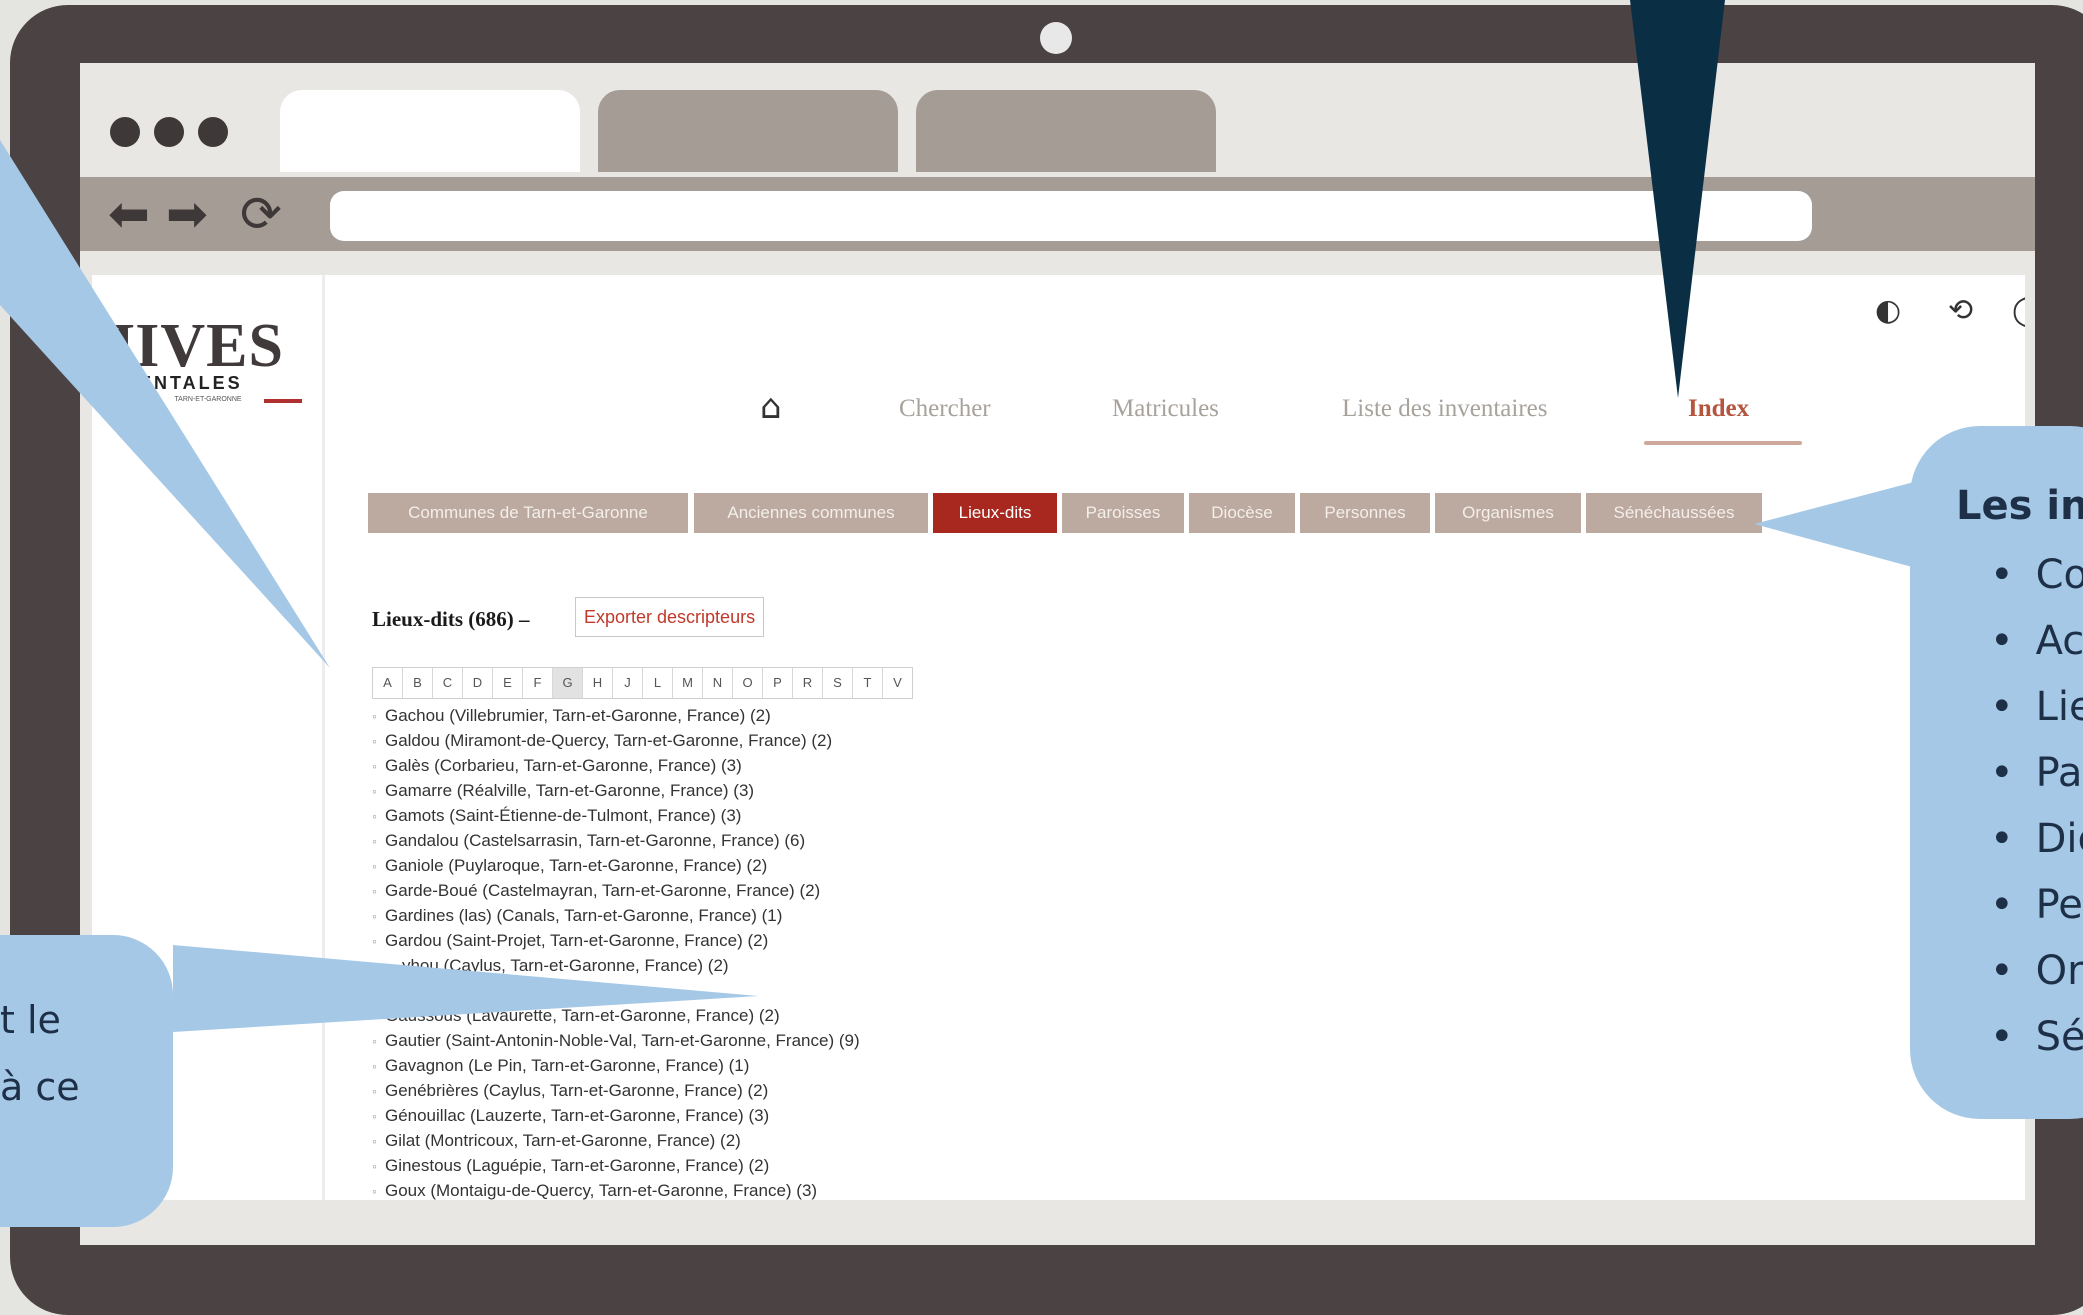 This screenshot has width=2083, height=1315. I want to click on callout-item: Lie, so click(2036, 715).